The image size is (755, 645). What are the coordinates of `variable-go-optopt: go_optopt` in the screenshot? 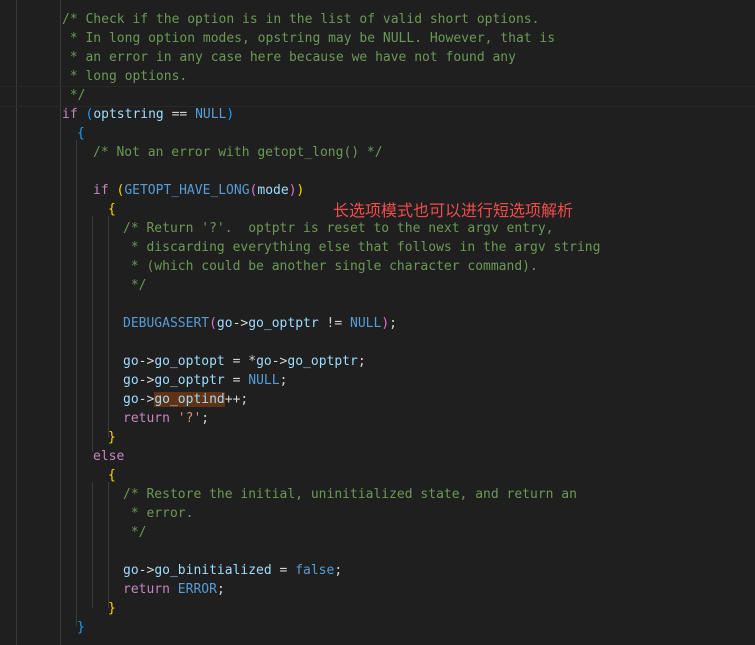 It's located at (189, 361).